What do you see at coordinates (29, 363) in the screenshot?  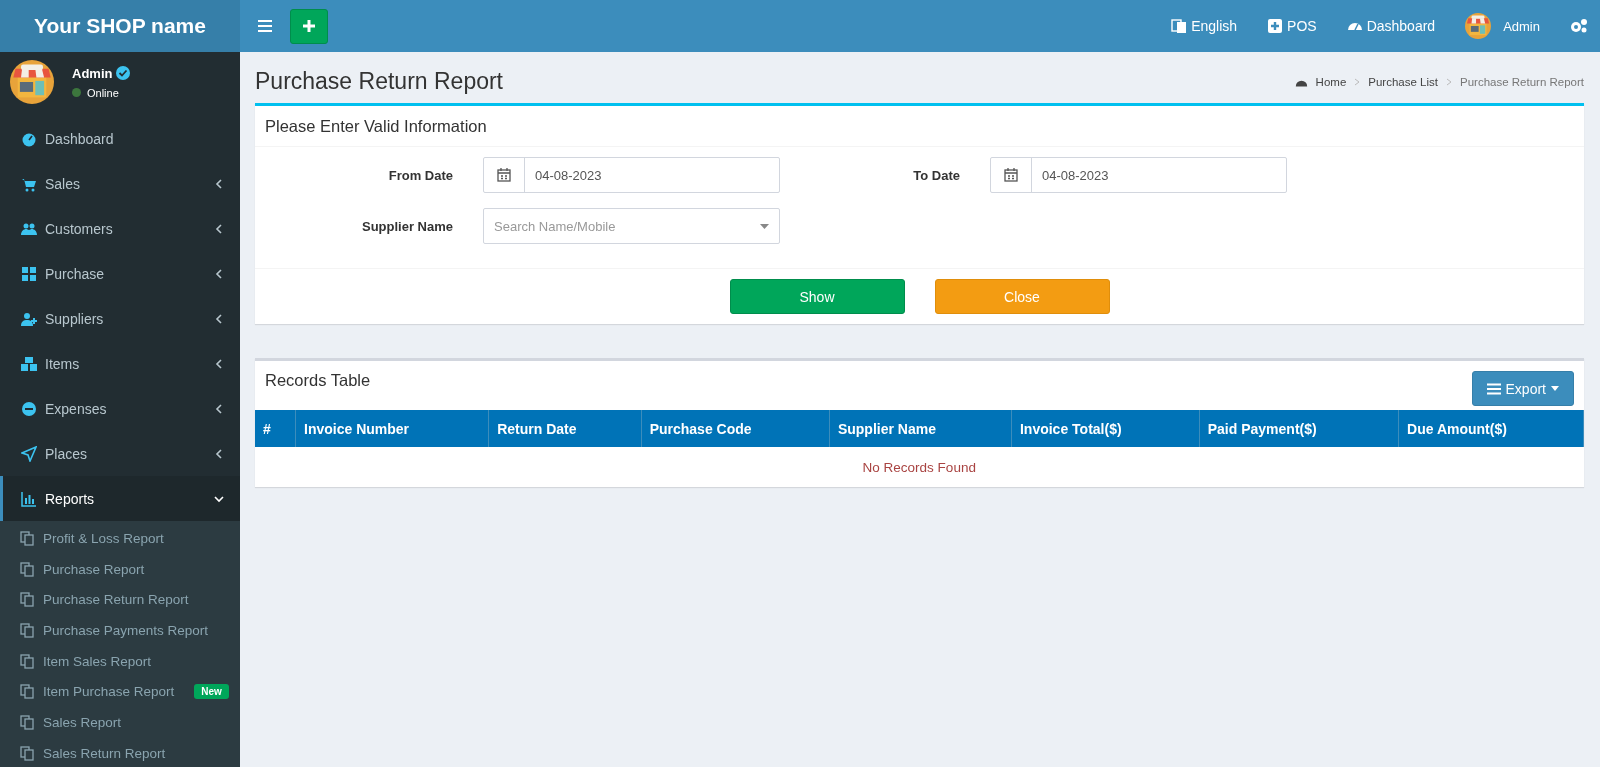 I see `cubes-icon` at bounding box center [29, 363].